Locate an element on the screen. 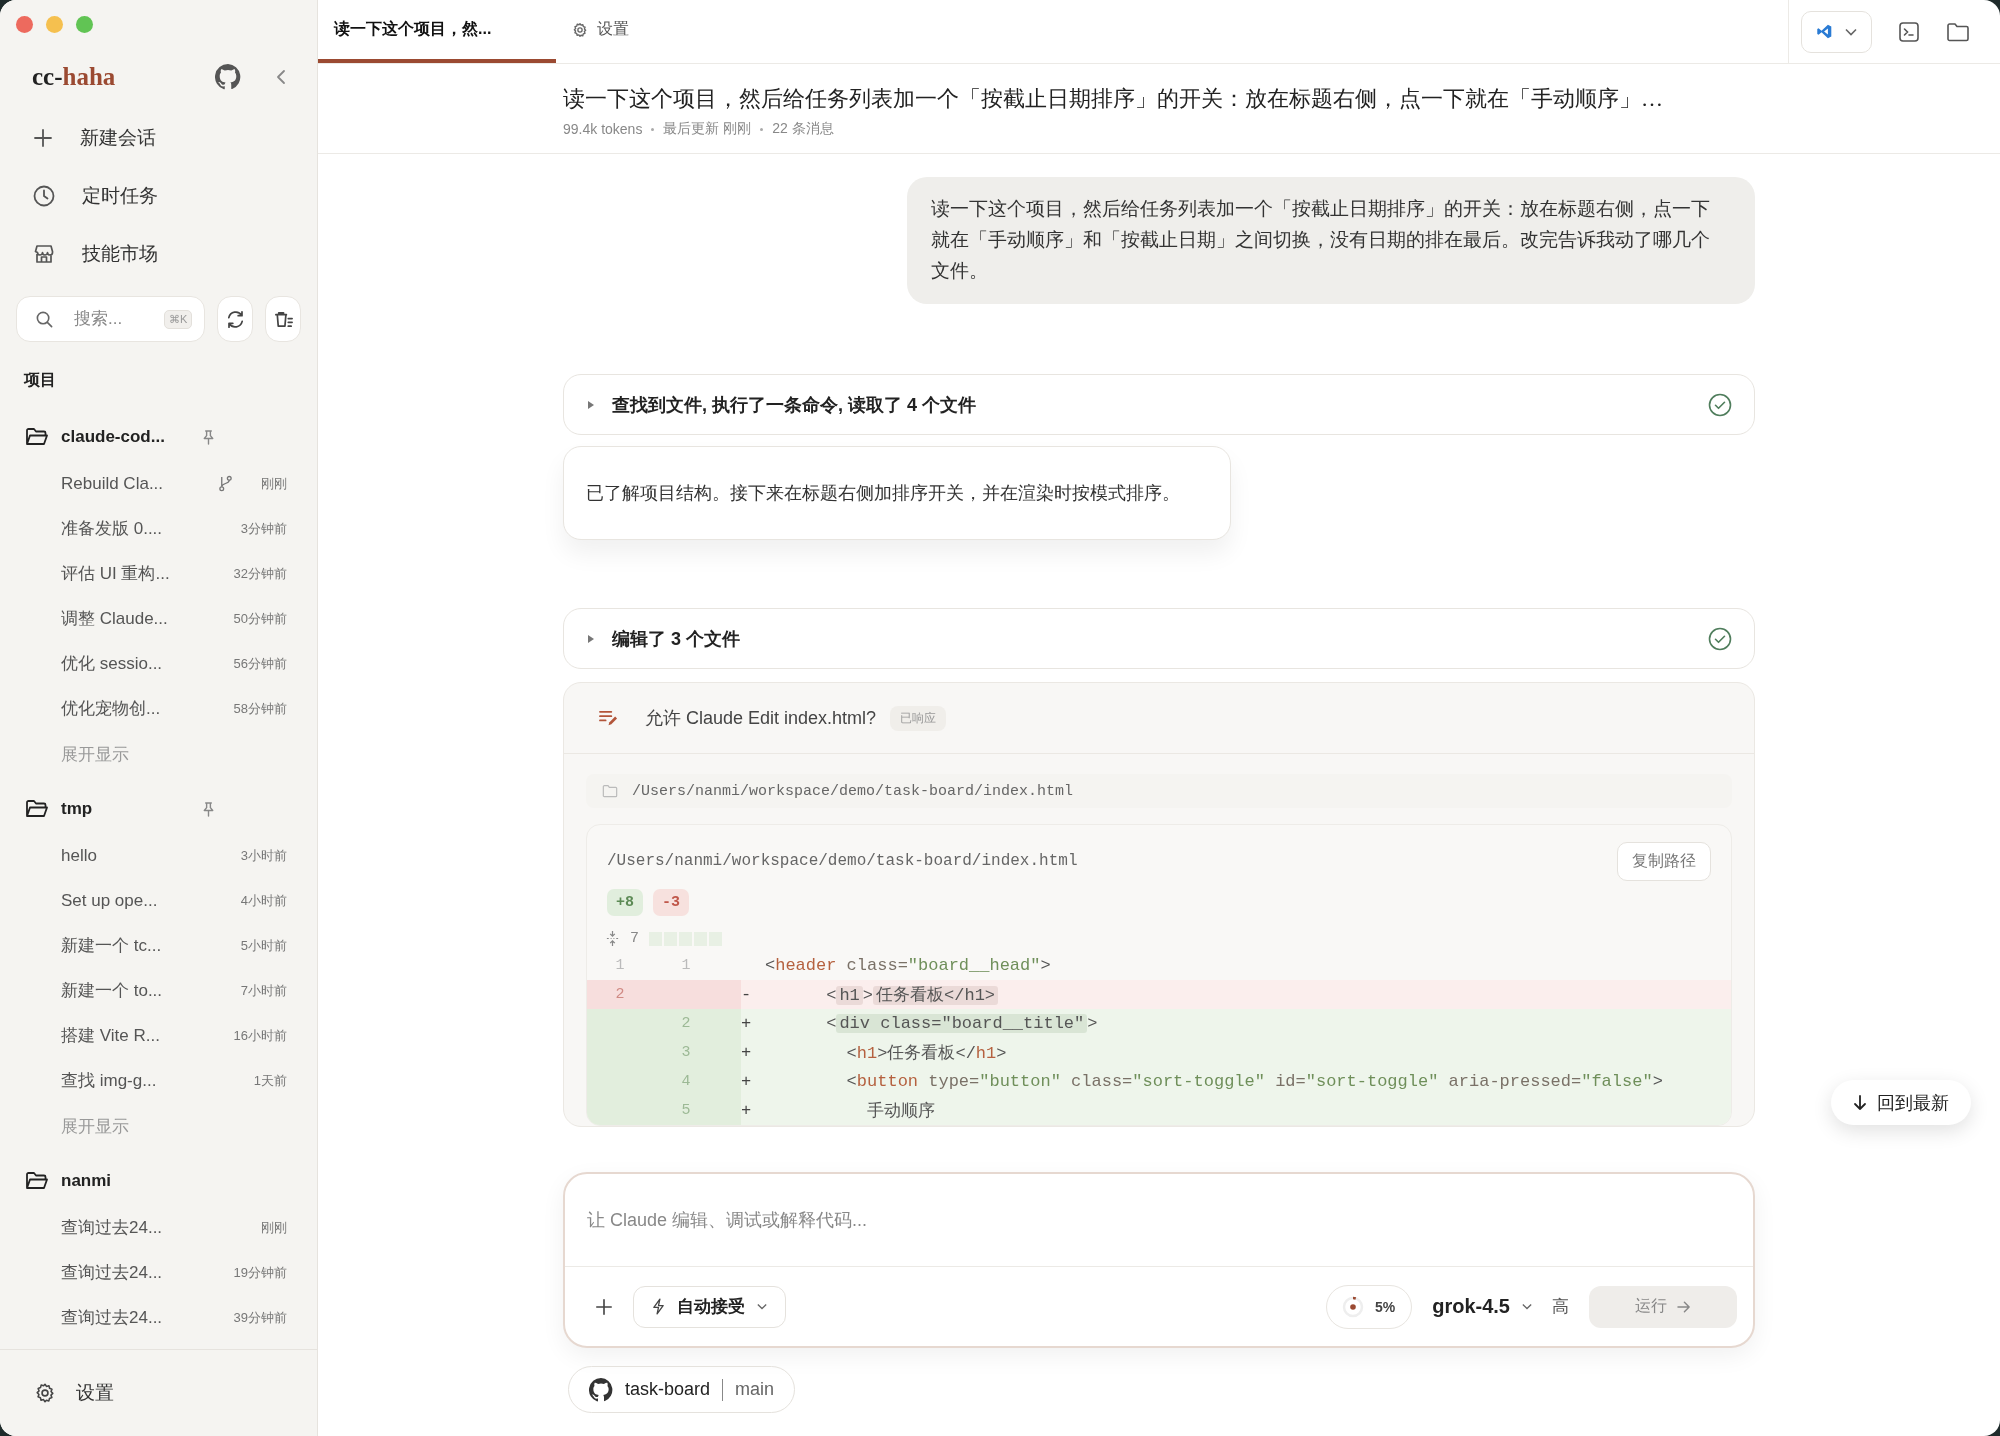 The image size is (2000, 1436). assistant-message: 已了解项目结构。接下来在标题右侧加排序开关，并在渲染时按模式排序。 is located at coordinates (897, 493).